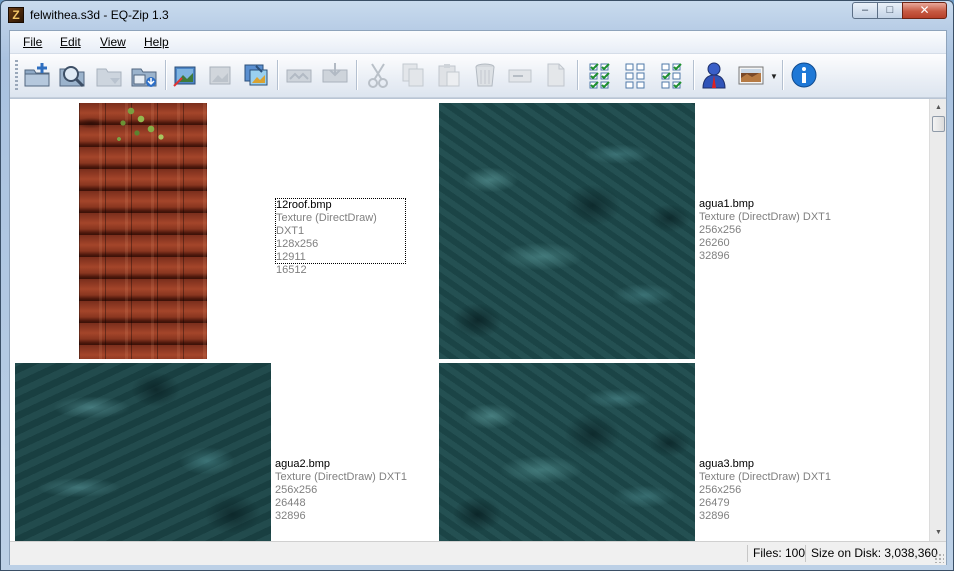 The image size is (954, 571). I want to click on status-files-count: Files: 100, so click(776, 553).